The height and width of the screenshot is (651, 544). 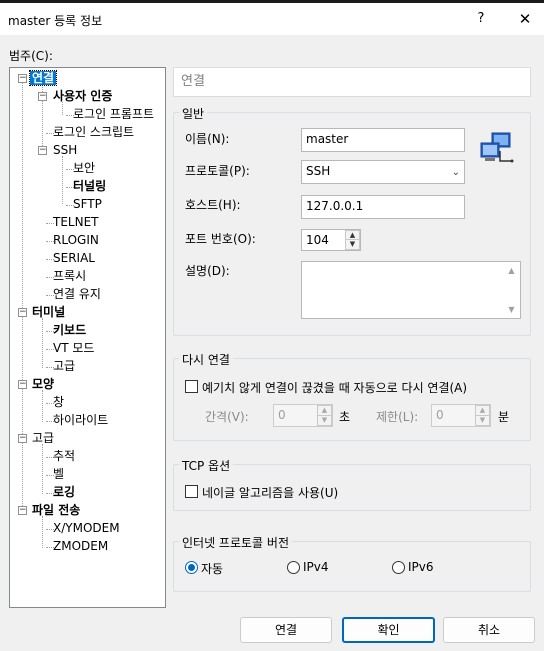 I want to click on description-scrollbar: ▲ ▼, so click(x=511, y=290).